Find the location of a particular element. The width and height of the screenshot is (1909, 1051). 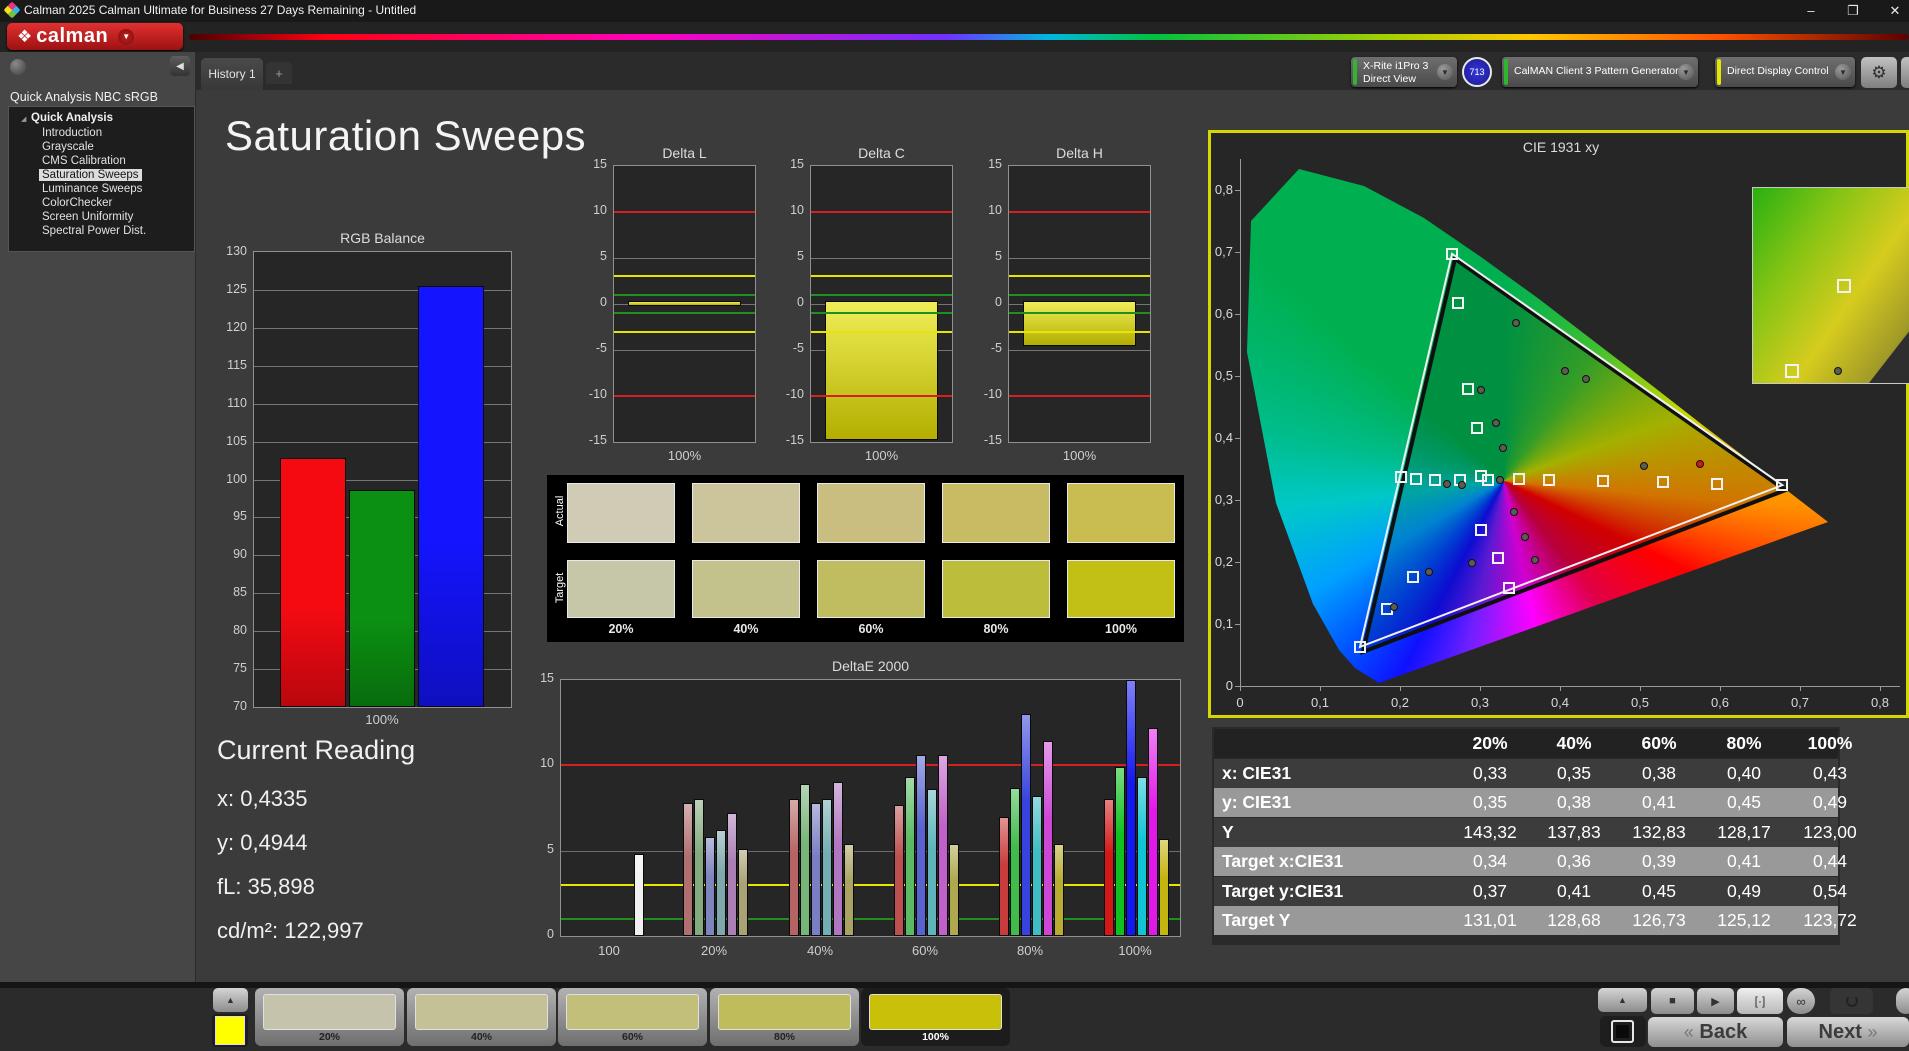

collapse-sidebar-button: ◀ is located at coordinates (180, 66).